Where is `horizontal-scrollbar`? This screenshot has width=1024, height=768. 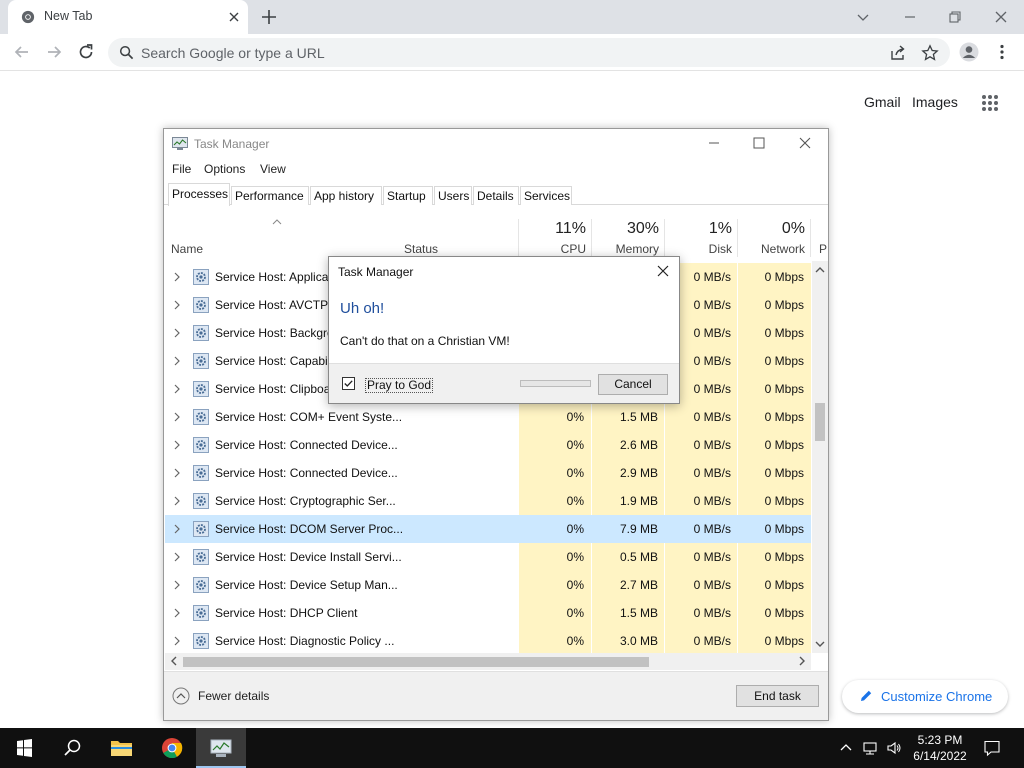
horizontal-scrollbar is located at coordinates (488, 661).